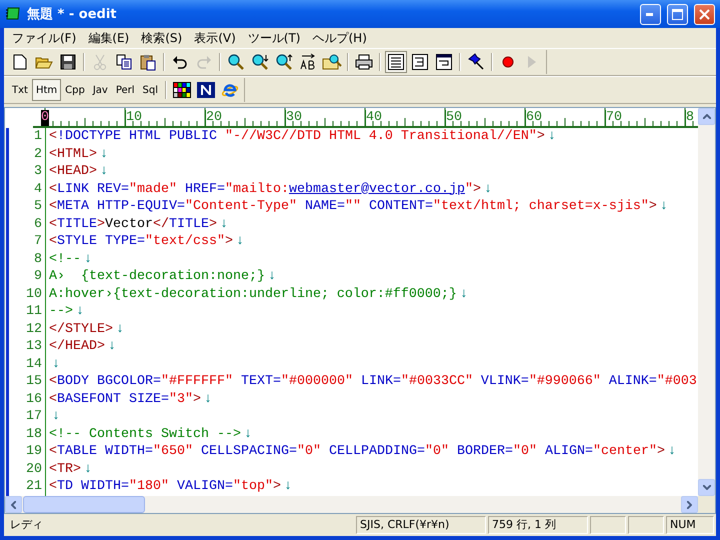  What do you see at coordinates (38, 277) in the screenshot?
I see `line-number: 9` at bounding box center [38, 277].